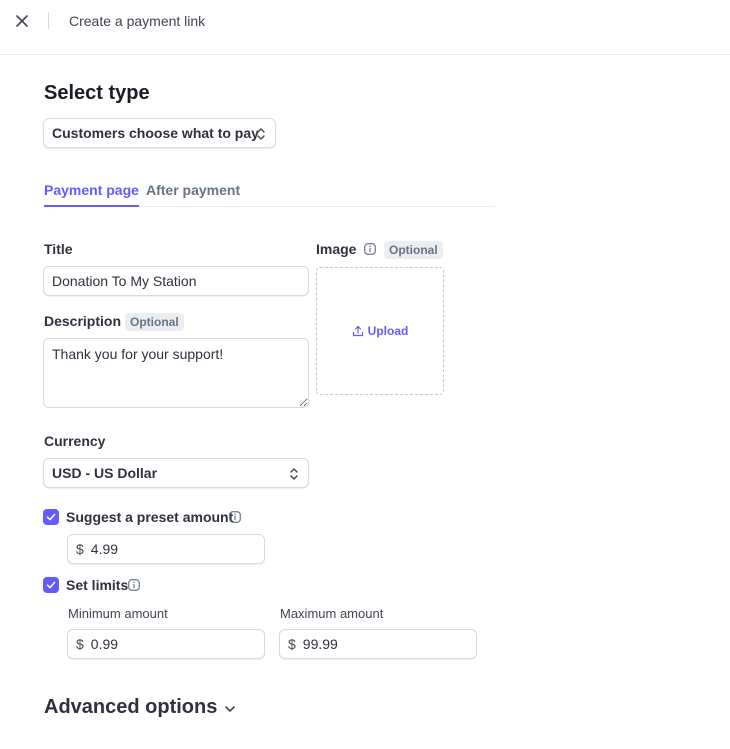  What do you see at coordinates (137, 21) in the screenshot?
I see `page-title: Create a payment link` at bounding box center [137, 21].